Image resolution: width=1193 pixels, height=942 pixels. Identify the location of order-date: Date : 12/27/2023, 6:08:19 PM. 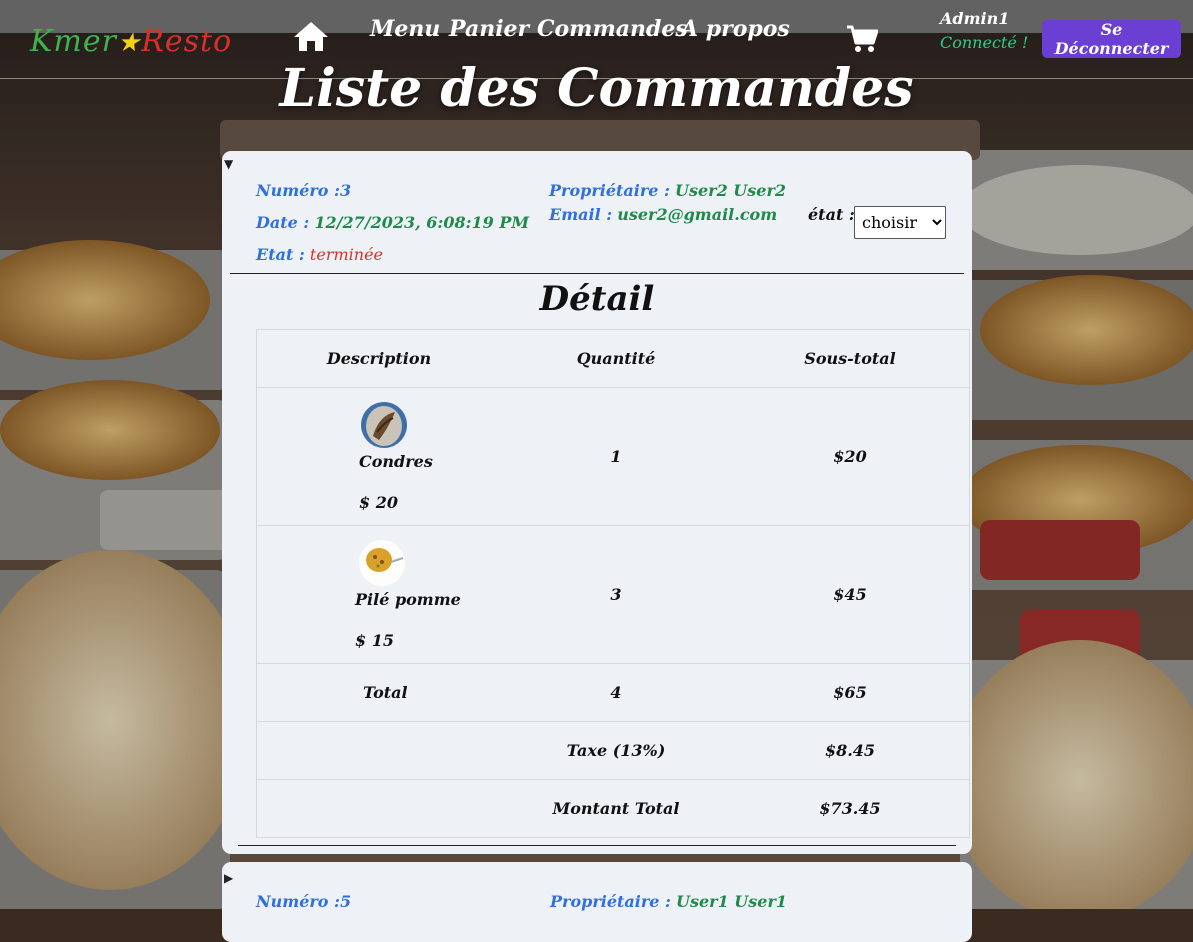
(392, 222).